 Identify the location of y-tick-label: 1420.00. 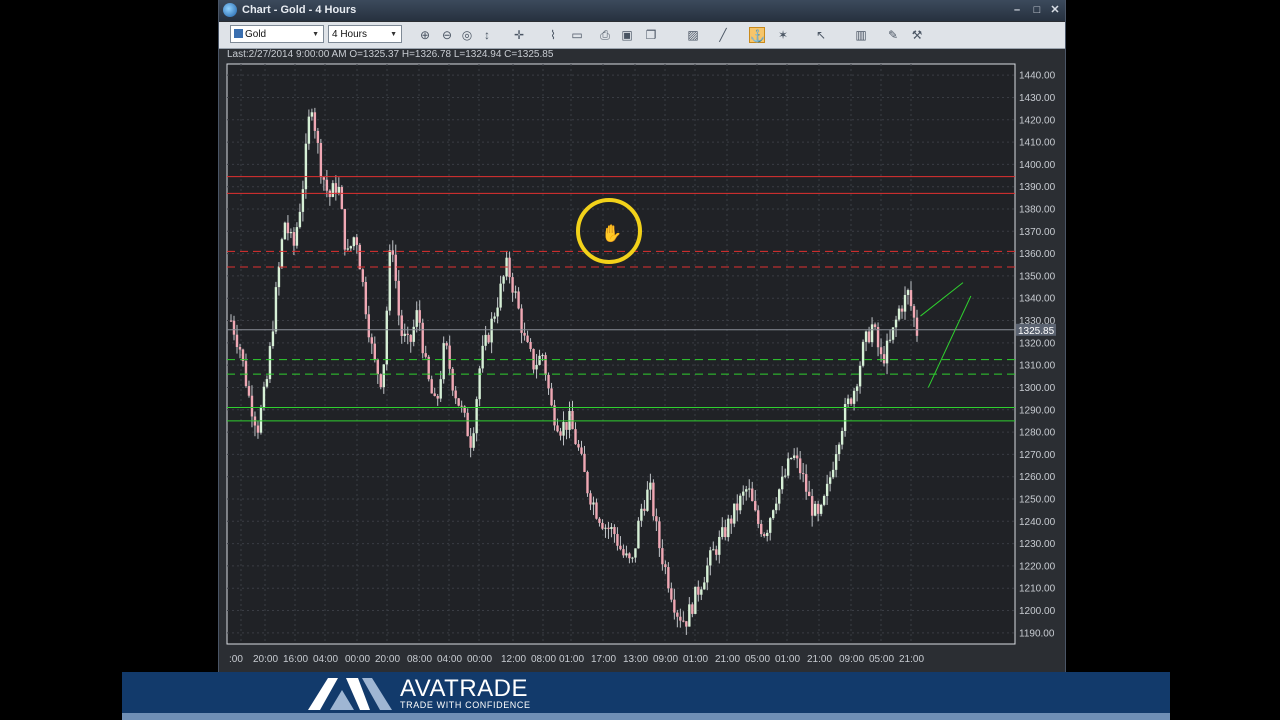
(1037, 120).